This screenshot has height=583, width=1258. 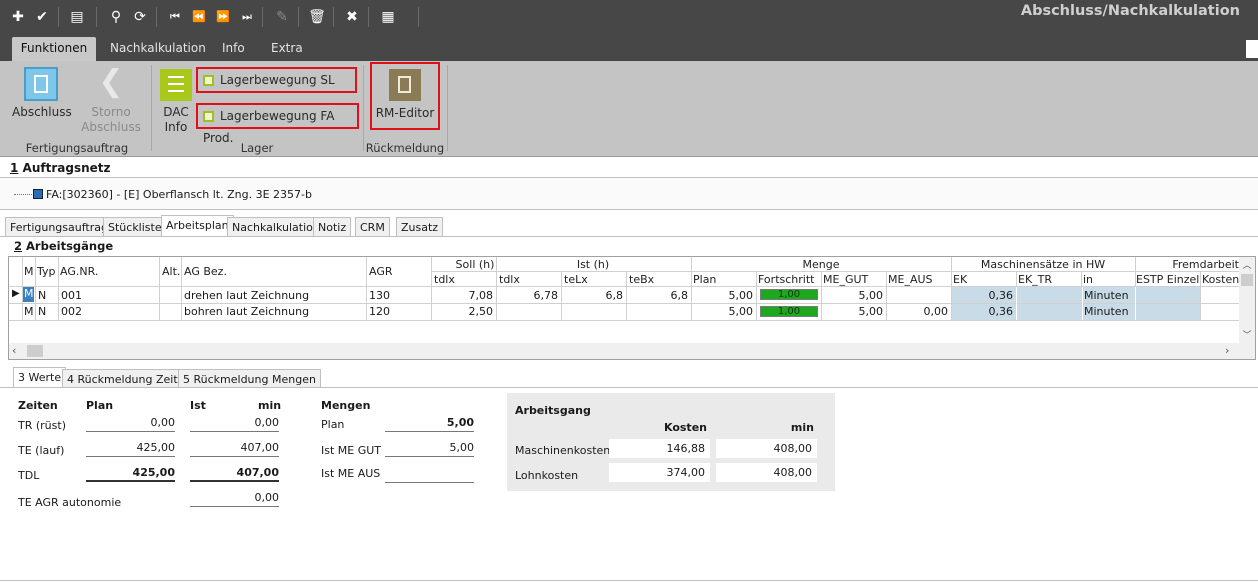 What do you see at coordinates (205, 271) in the screenshot?
I see `col-header-agbez: AG Bez.` at bounding box center [205, 271].